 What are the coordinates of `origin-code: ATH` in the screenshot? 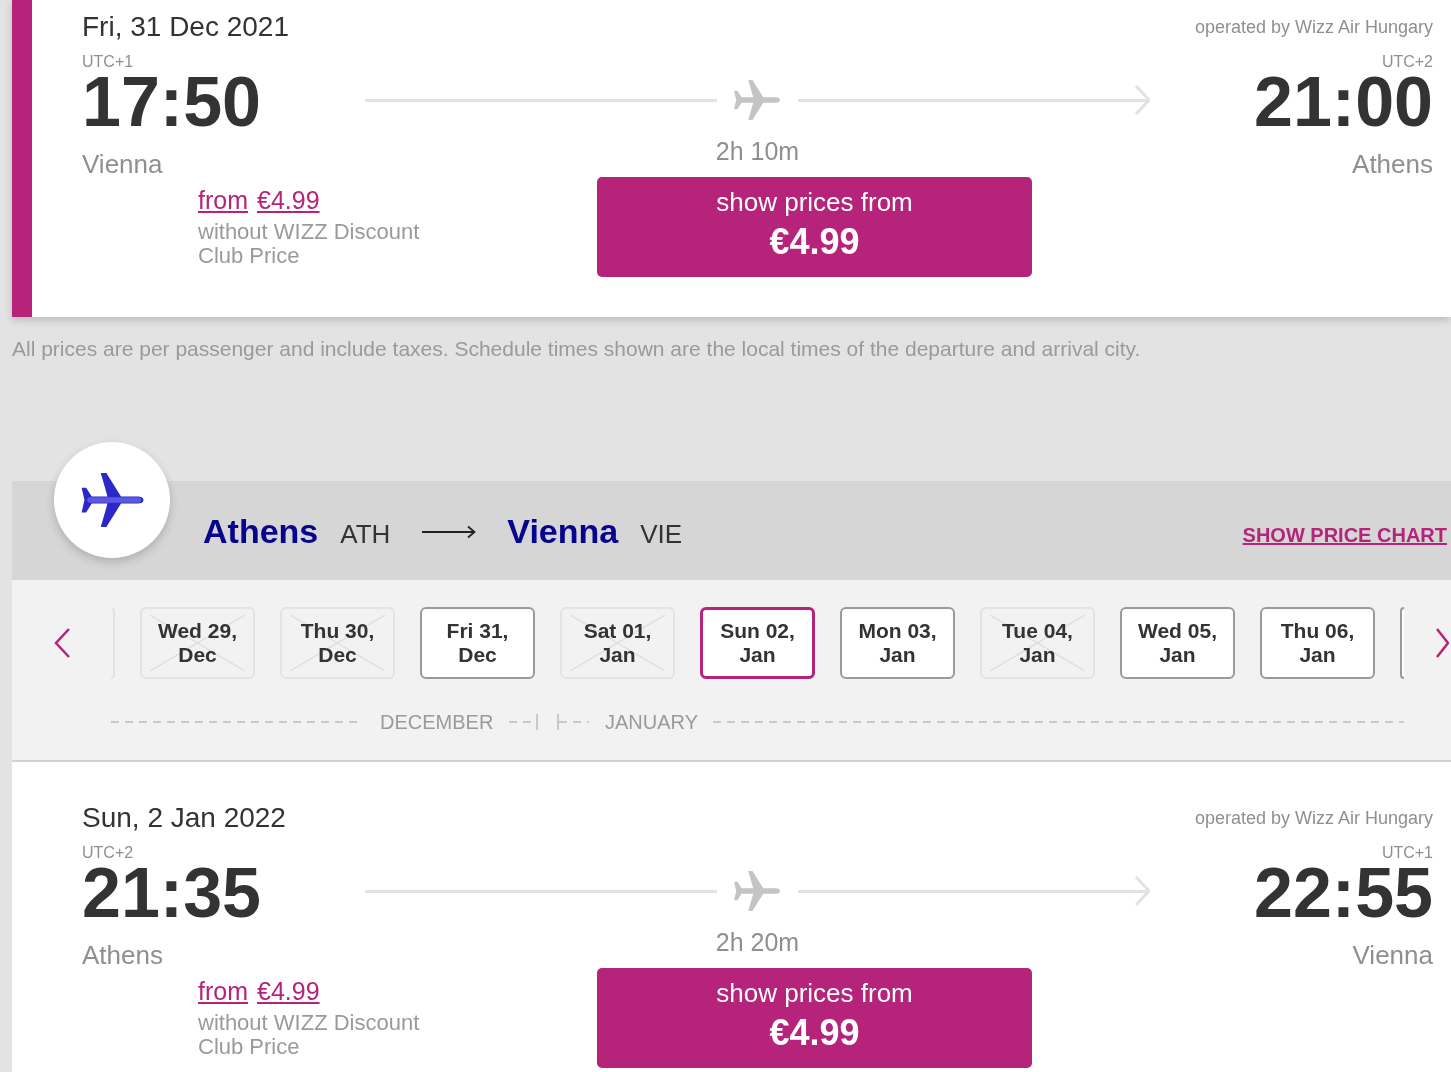 It's located at (365, 533).